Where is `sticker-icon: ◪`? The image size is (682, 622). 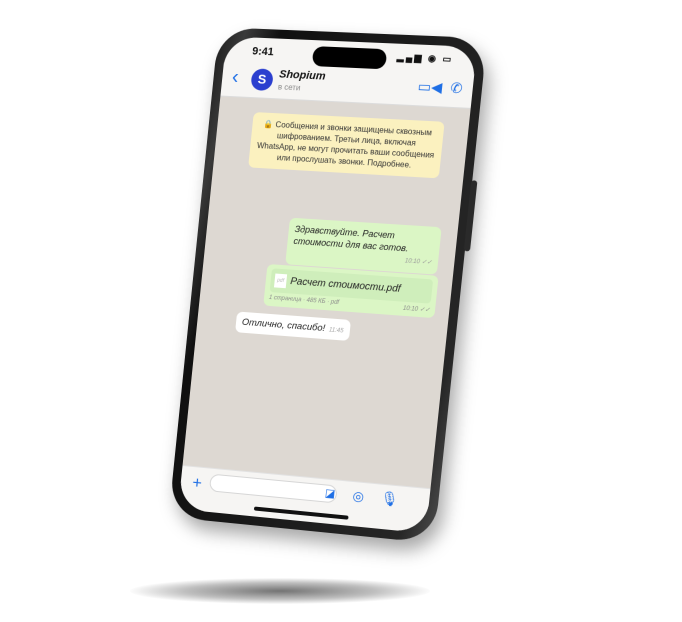 sticker-icon: ◪ is located at coordinates (330, 493).